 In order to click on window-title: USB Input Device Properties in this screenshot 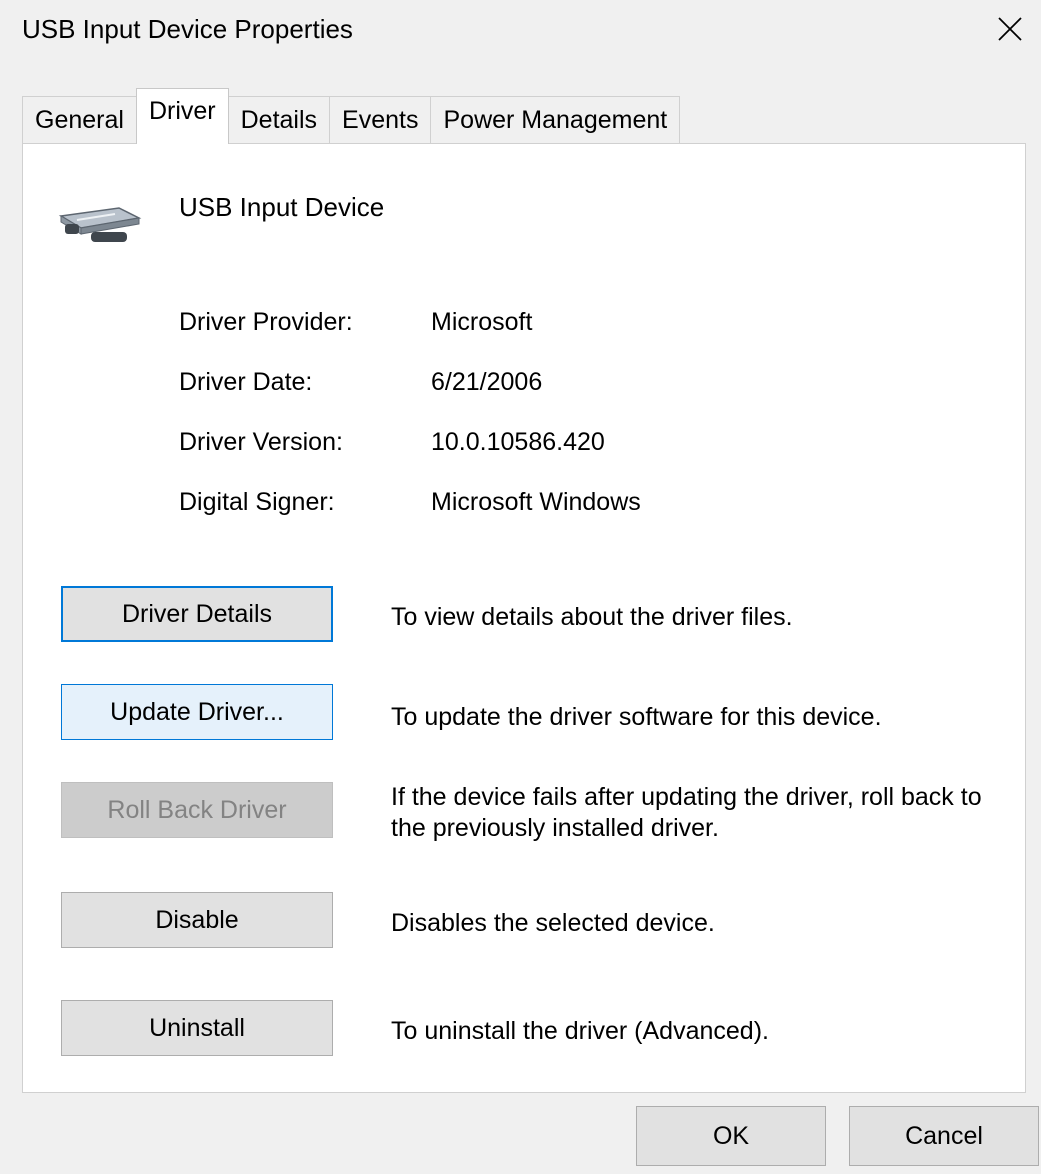, I will do `click(187, 29)`.